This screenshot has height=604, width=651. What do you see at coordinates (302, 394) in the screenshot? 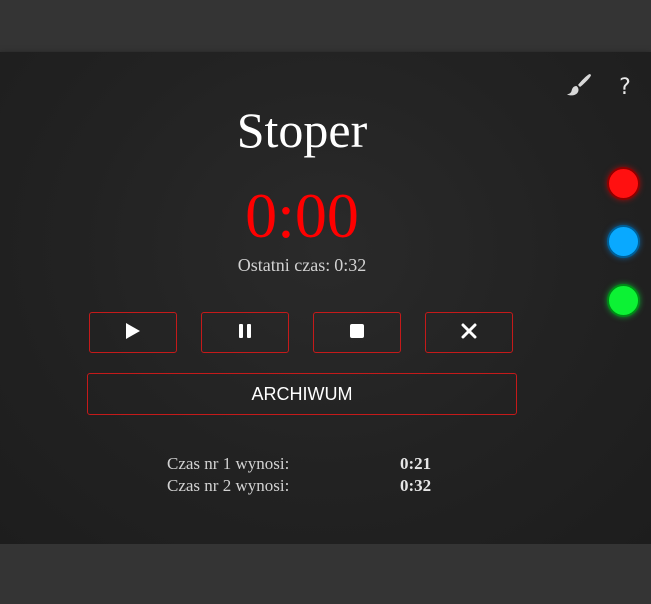
I see `archive-button: ARCHIWUM` at bounding box center [302, 394].